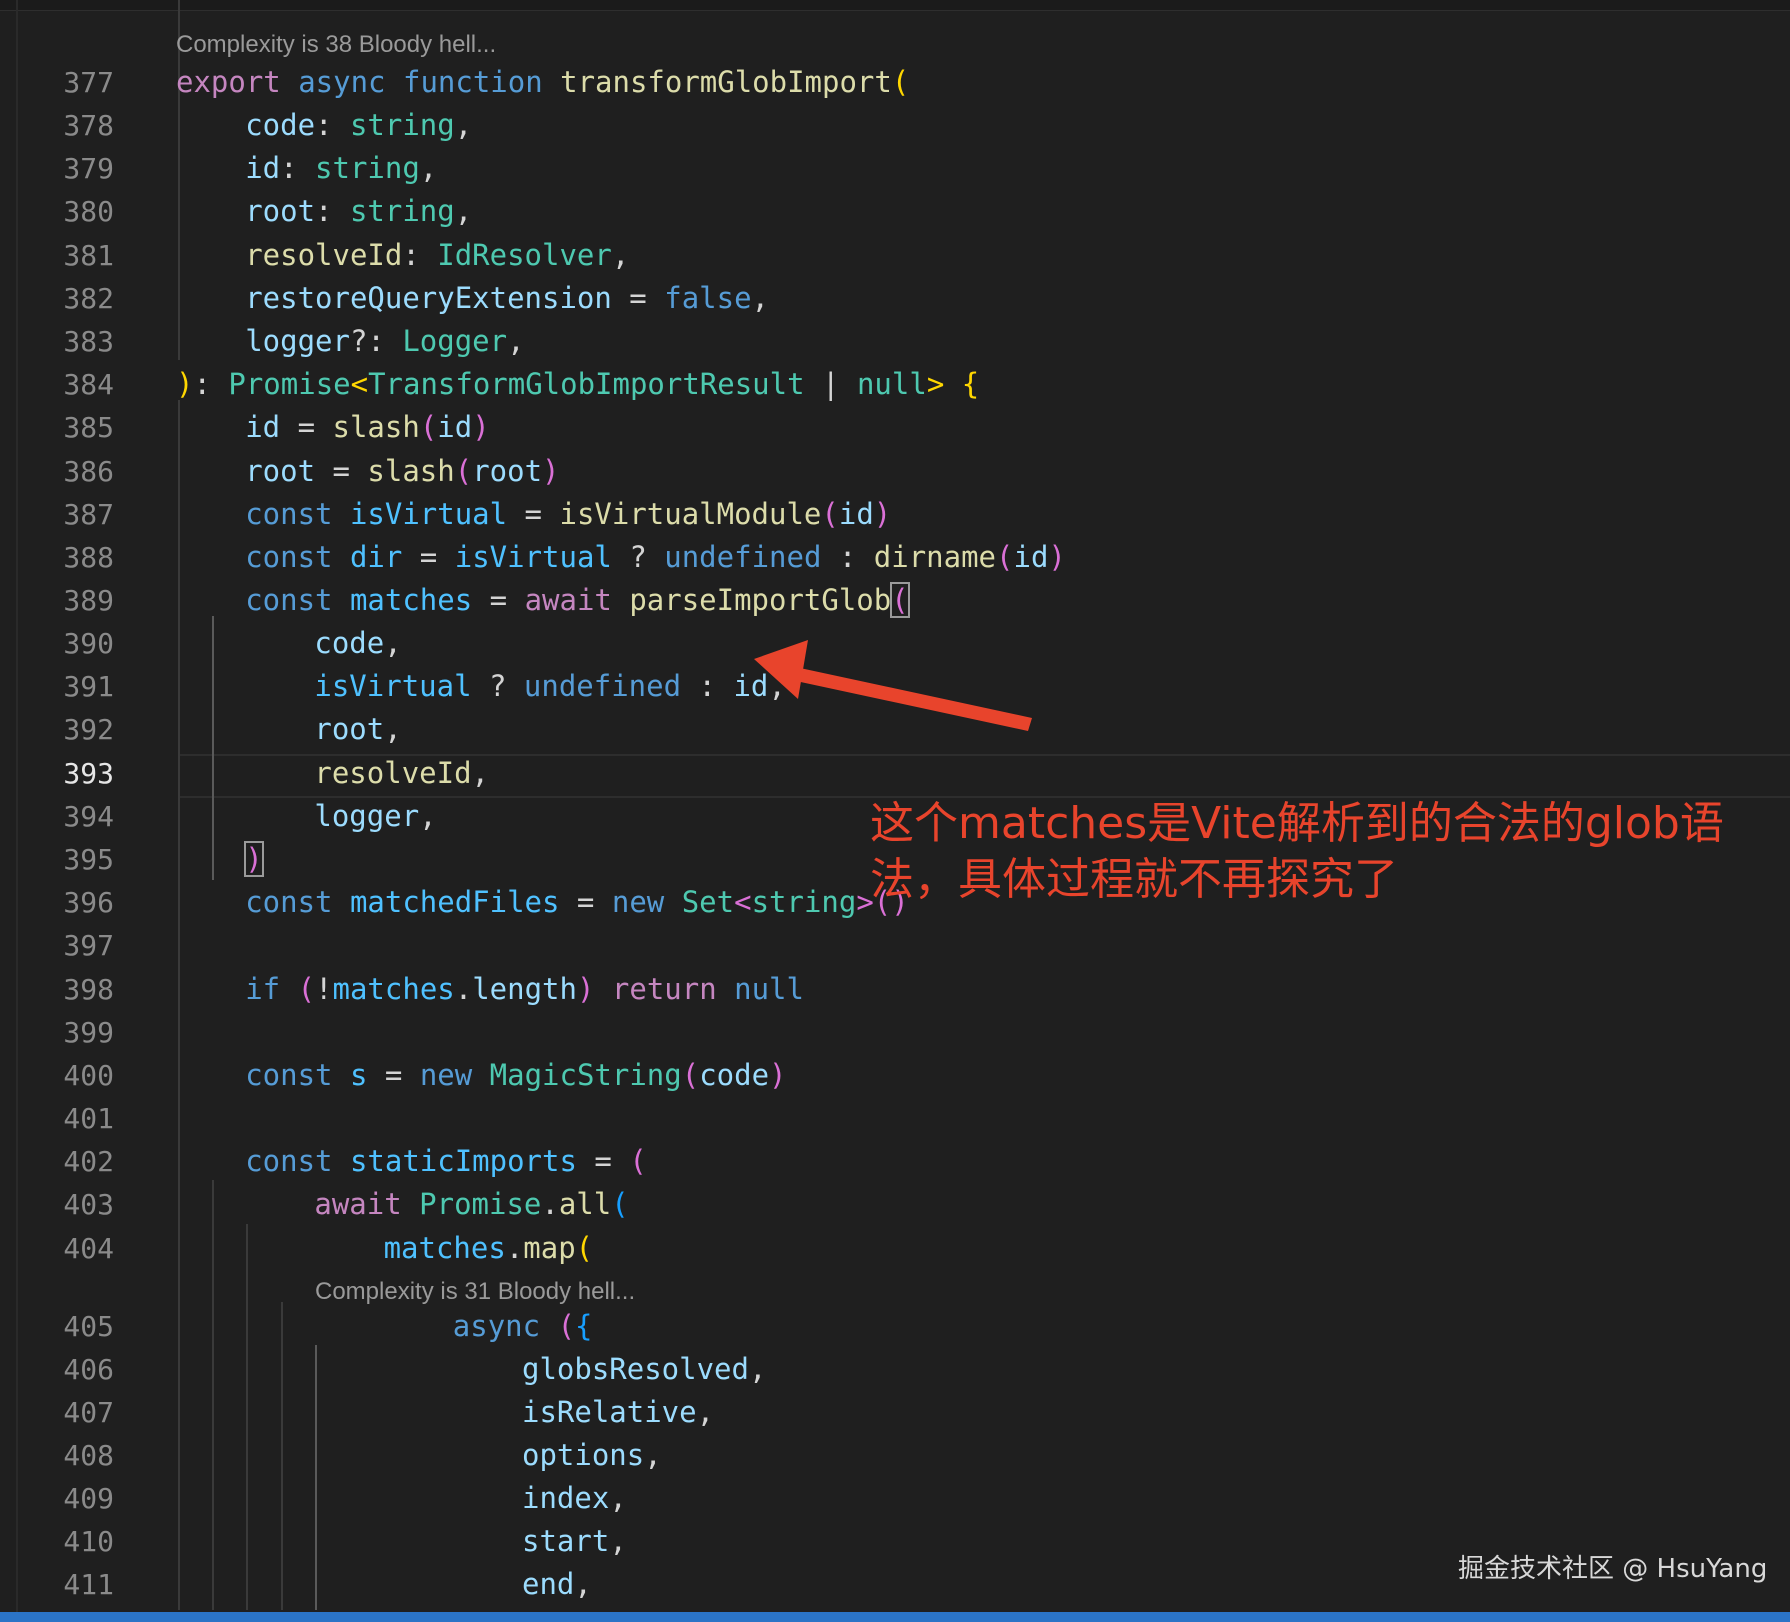 This screenshot has width=1790, height=1622. Describe the element at coordinates (914, 699) in the screenshot. I see `arrow-shaft` at that location.